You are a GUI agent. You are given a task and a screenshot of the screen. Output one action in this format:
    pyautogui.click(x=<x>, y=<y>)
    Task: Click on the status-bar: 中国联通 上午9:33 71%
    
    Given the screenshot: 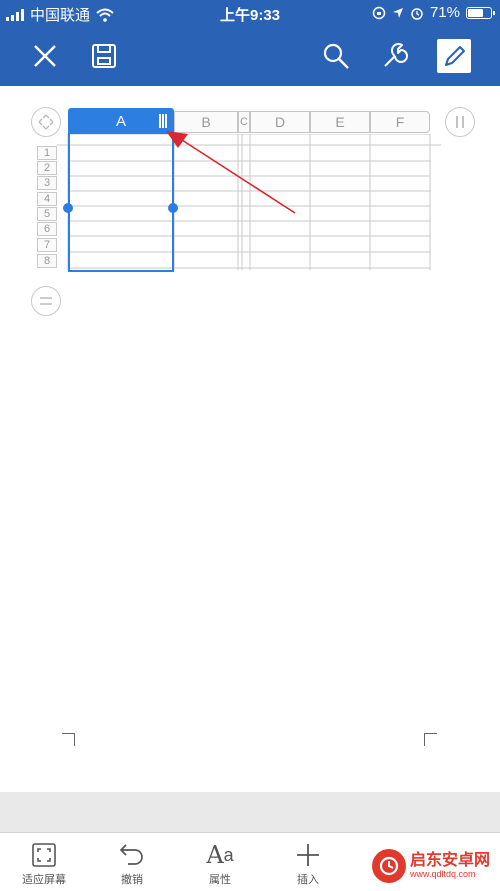 What is the action you would take?
    pyautogui.click(x=250, y=14)
    